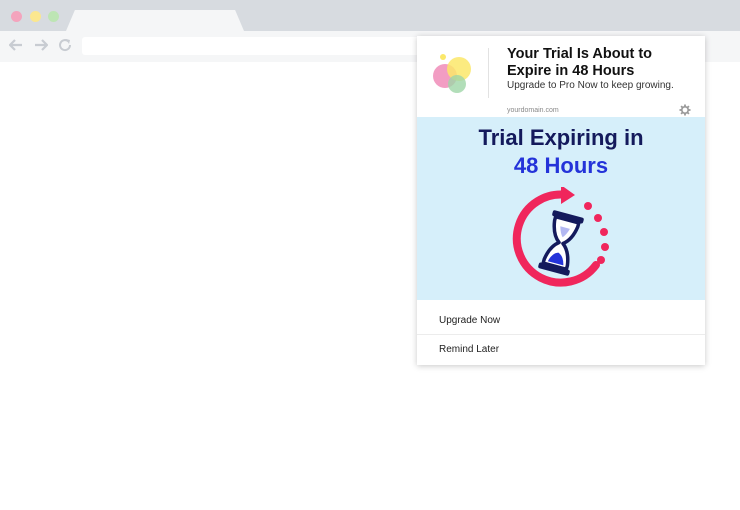  I want to click on notification-domain: yourdomain.com, so click(533, 110).